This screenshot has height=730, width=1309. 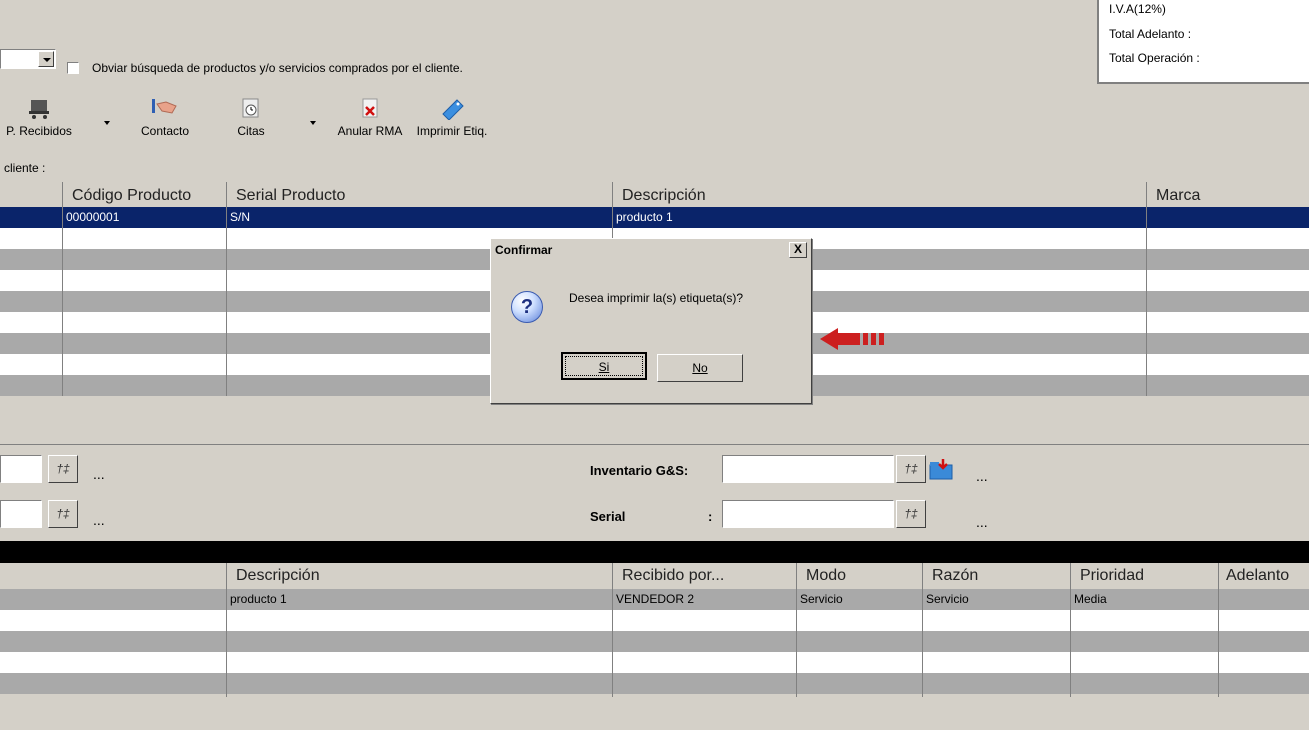 What do you see at coordinates (290, 196) in the screenshot?
I see `col-serial-producto: Serial Producto` at bounding box center [290, 196].